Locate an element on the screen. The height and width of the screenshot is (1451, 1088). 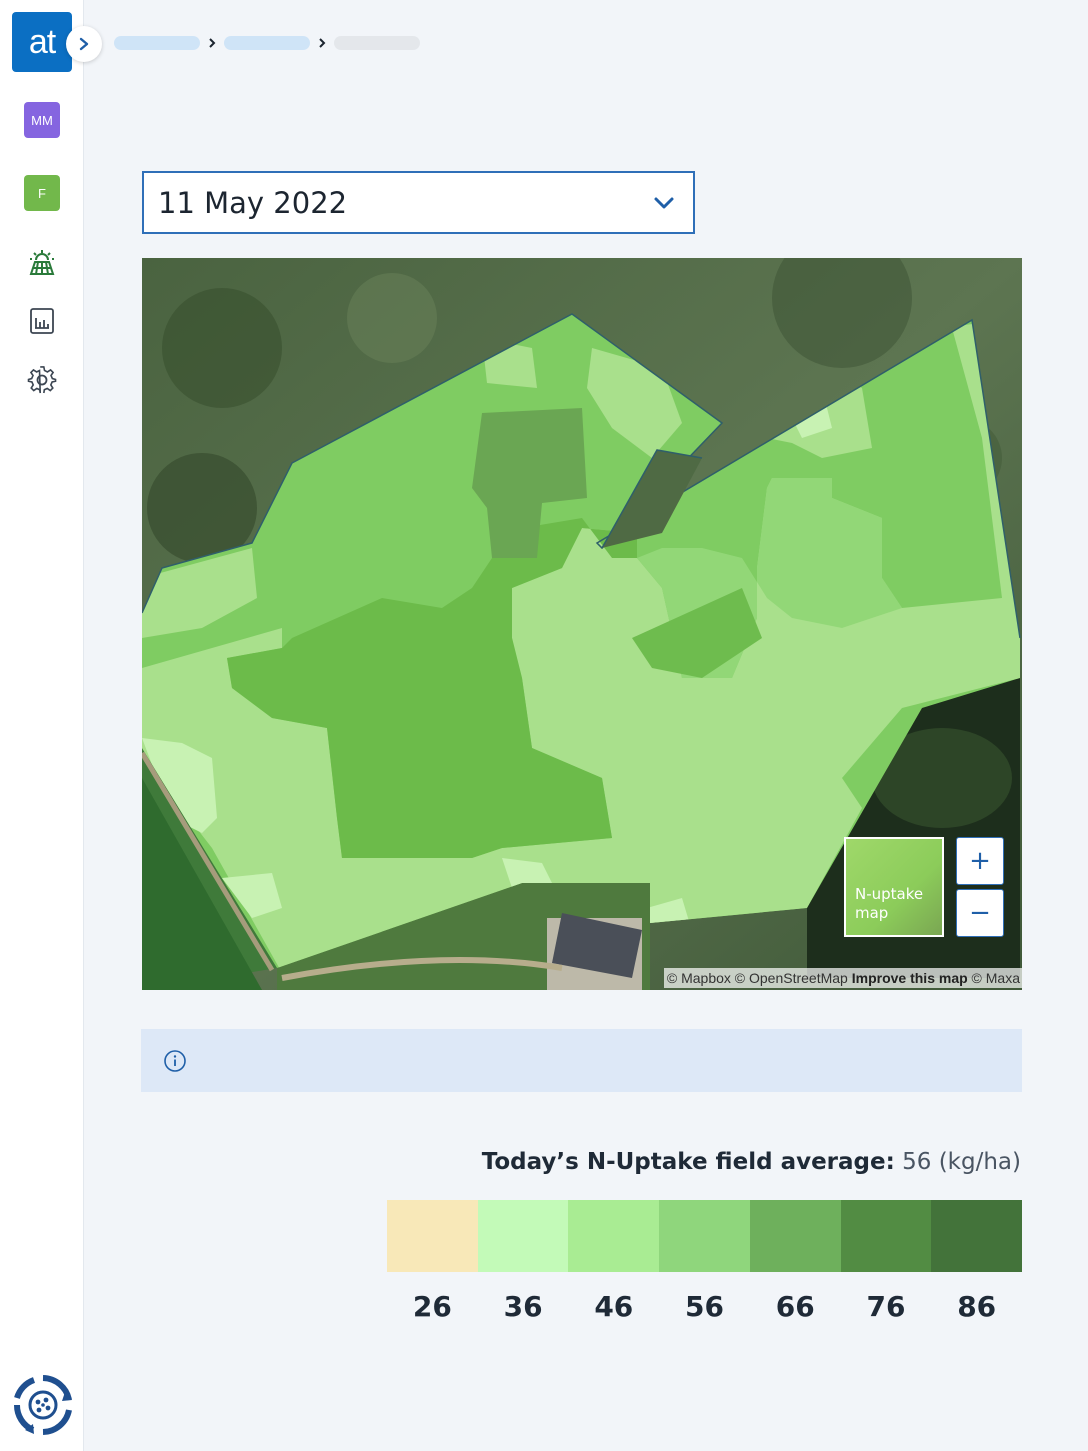
report-icon is located at coordinates (42, 321).